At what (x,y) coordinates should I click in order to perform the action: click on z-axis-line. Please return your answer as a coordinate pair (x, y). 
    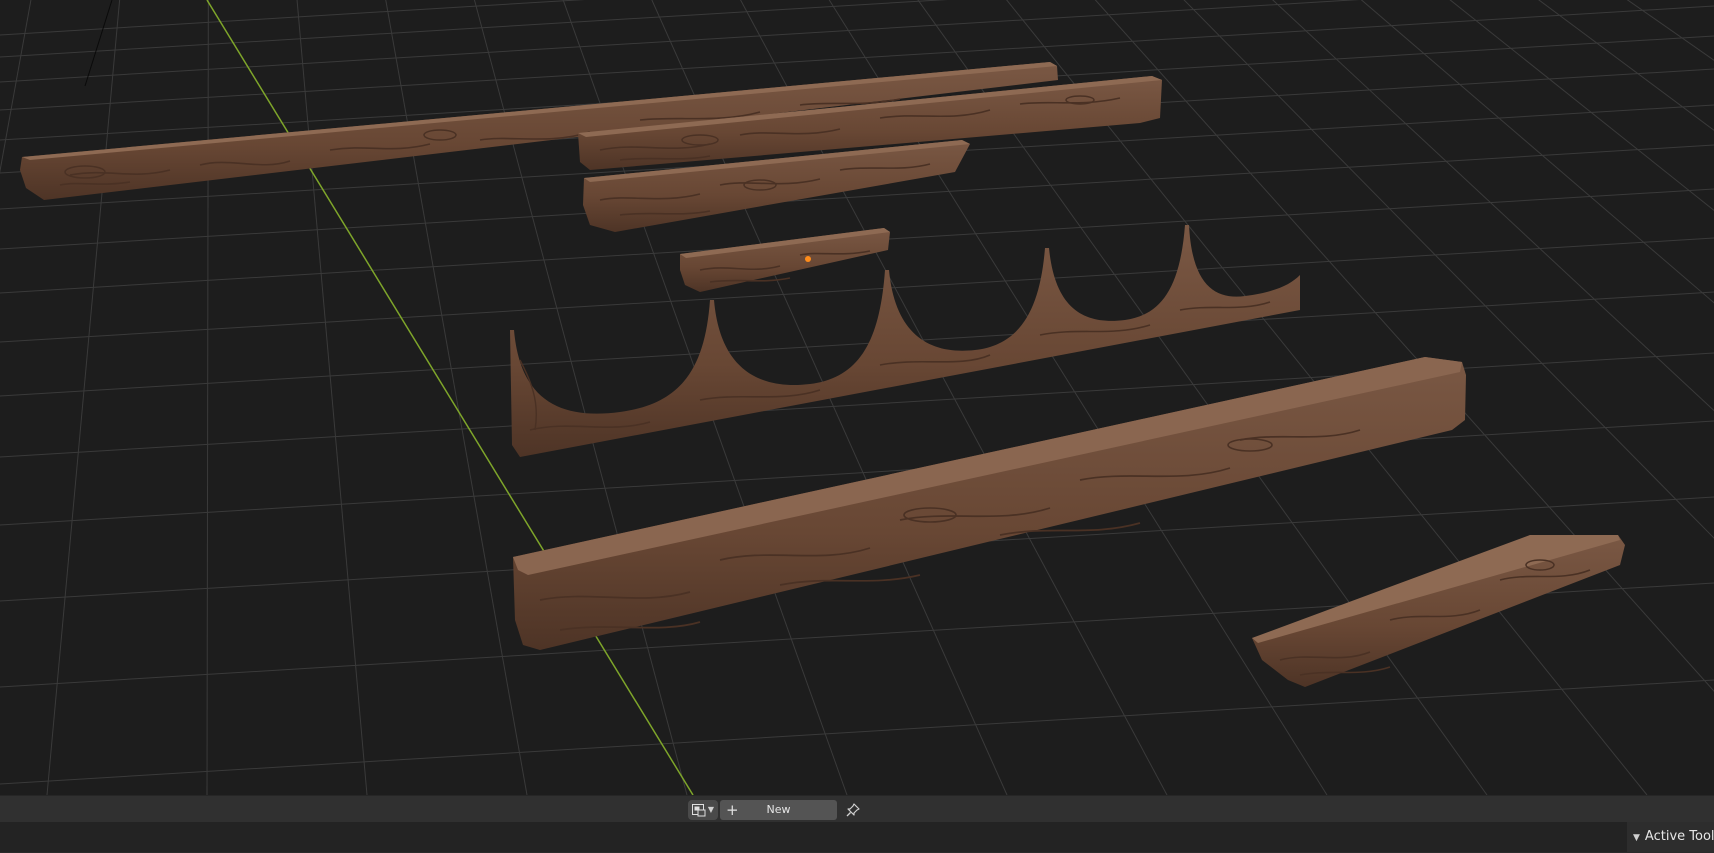
    Looking at the image, I should click on (98, 43).